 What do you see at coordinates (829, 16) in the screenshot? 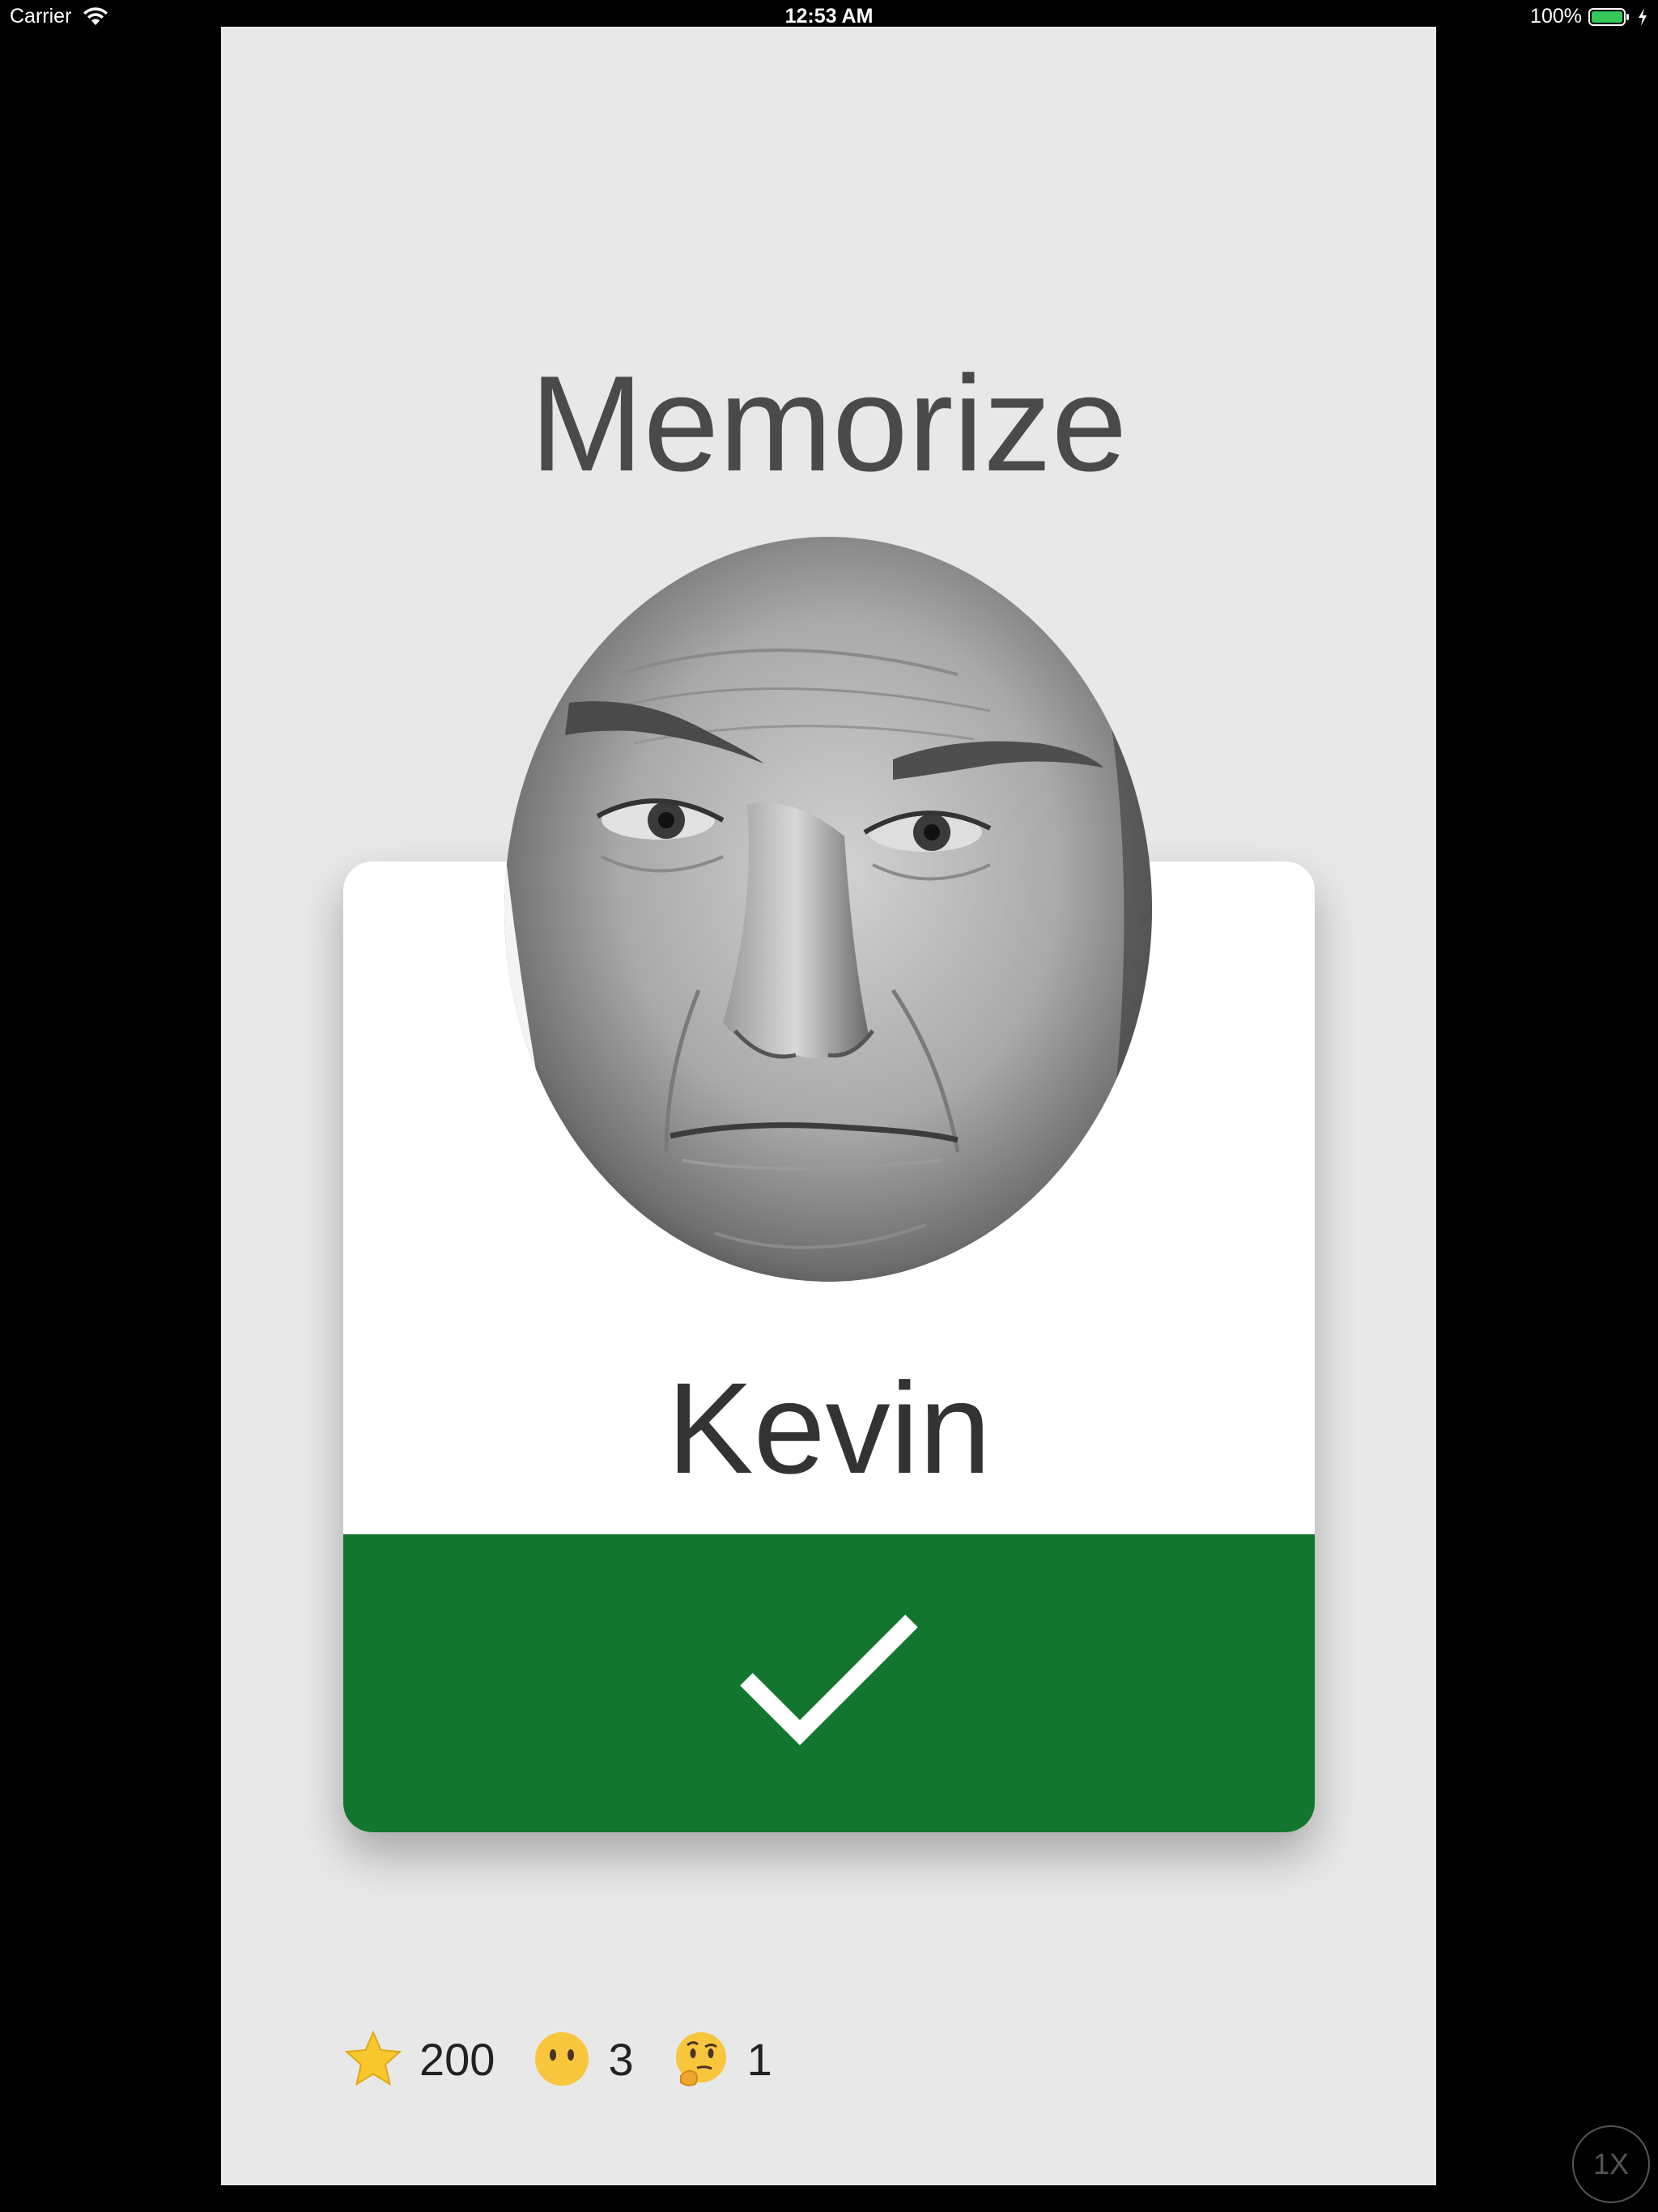
I see `status-time: 12:53 AM` at bounding box center [829, 16].